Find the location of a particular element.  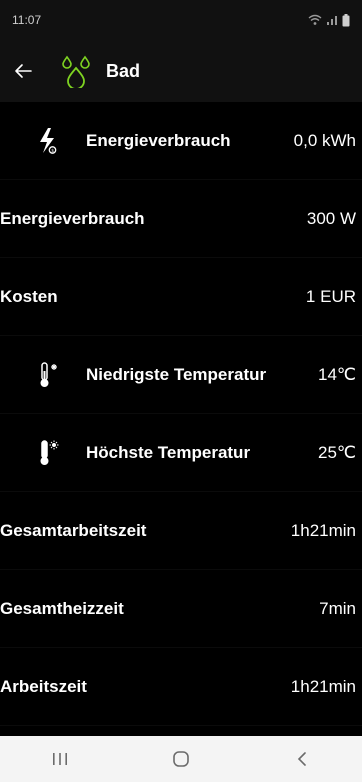

system-nav-bar is located at coordinates (181, 759).